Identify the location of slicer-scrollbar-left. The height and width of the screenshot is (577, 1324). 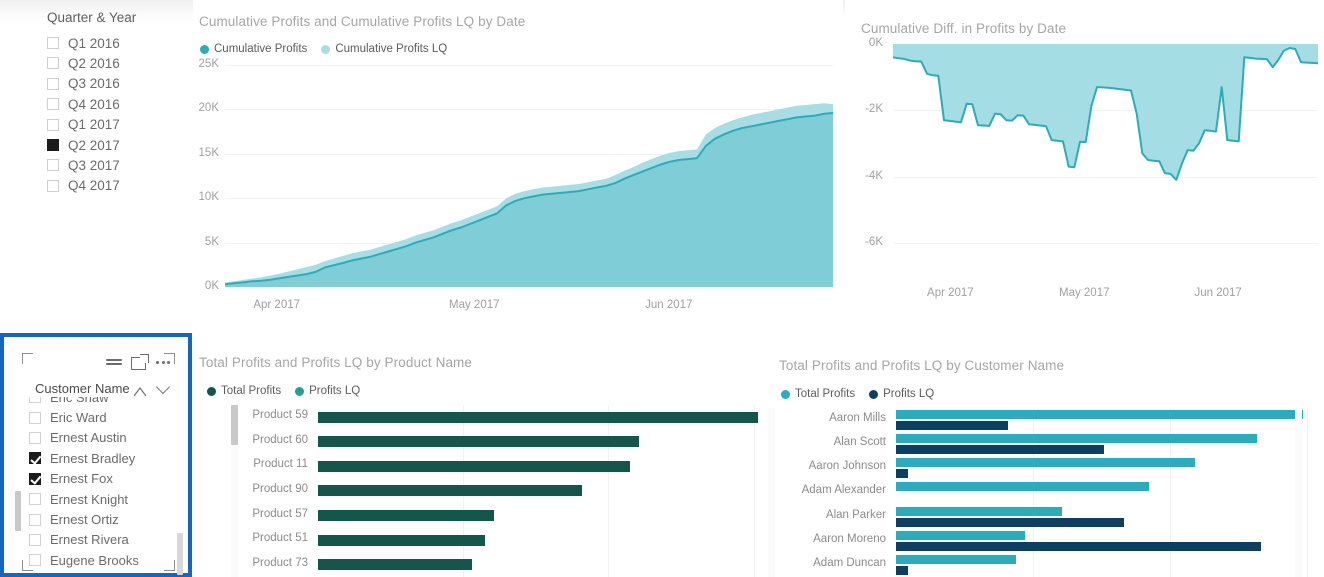
(18, 511).